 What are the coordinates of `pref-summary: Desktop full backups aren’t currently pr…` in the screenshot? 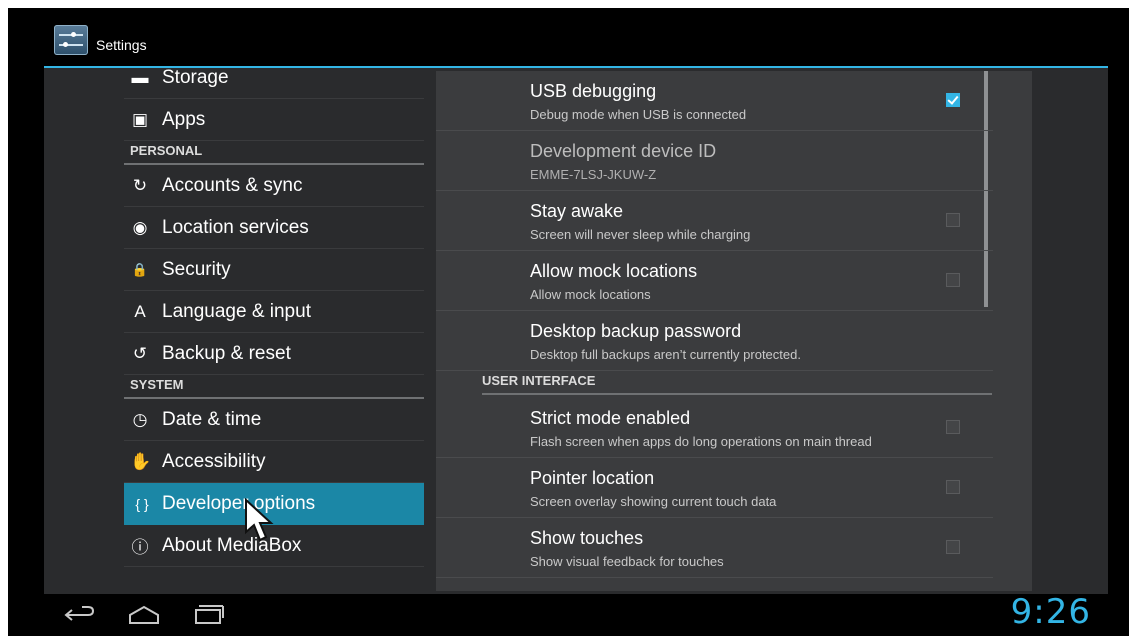 It's located at (665, 354).